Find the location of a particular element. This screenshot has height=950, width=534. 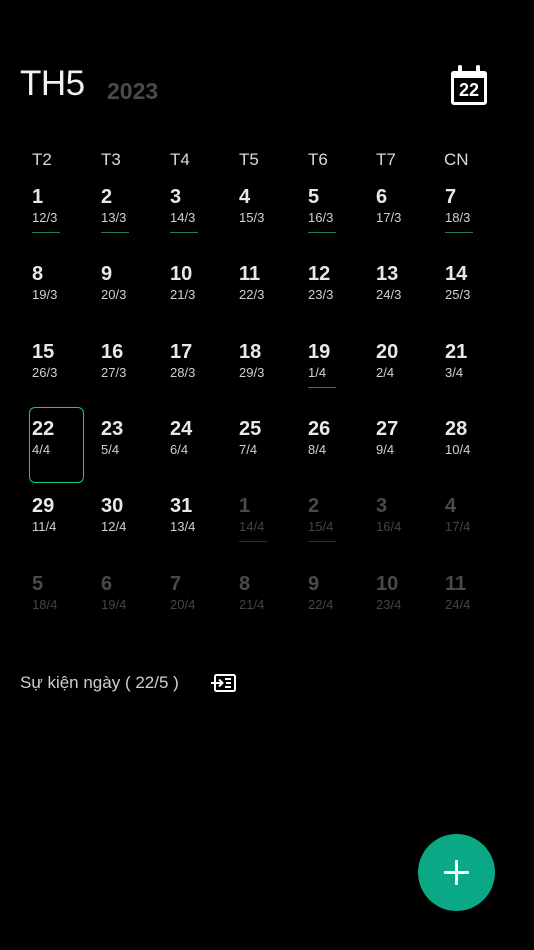

day-cell: 13 24/3 is located at coordinates (404, 300).